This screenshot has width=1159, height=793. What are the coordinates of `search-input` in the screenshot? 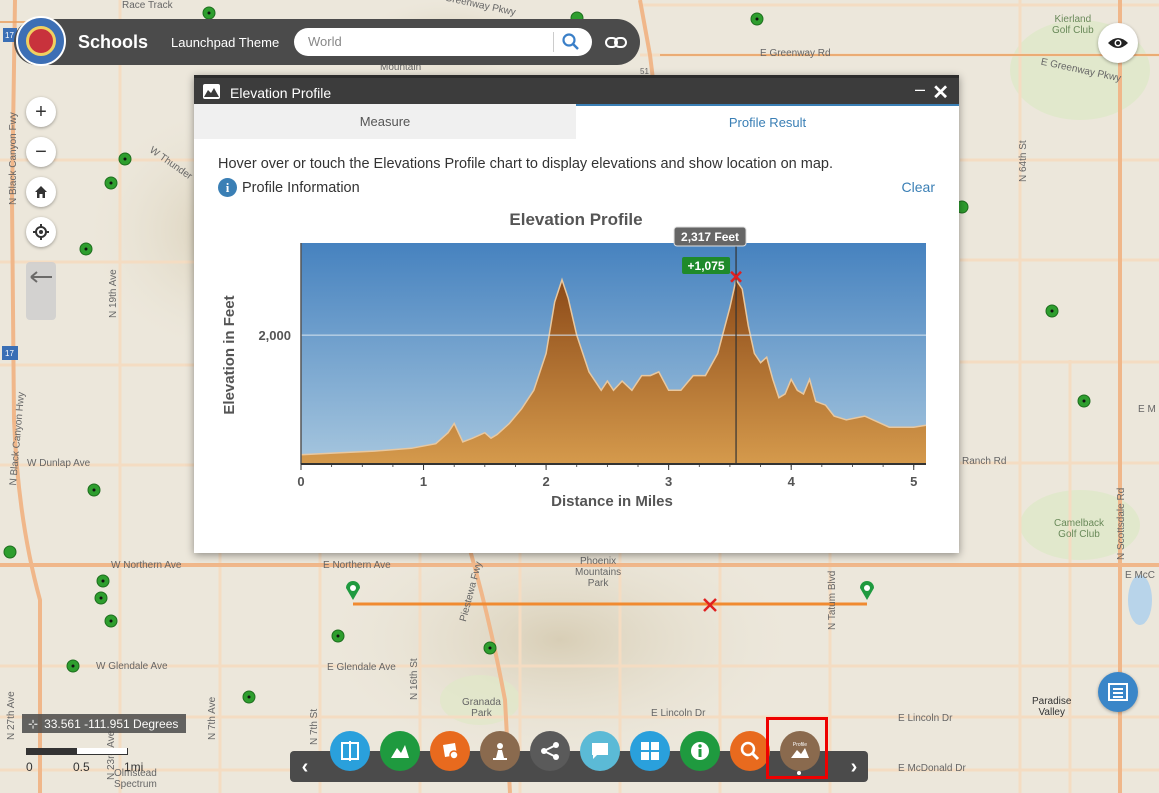 It's located at (423, 41).